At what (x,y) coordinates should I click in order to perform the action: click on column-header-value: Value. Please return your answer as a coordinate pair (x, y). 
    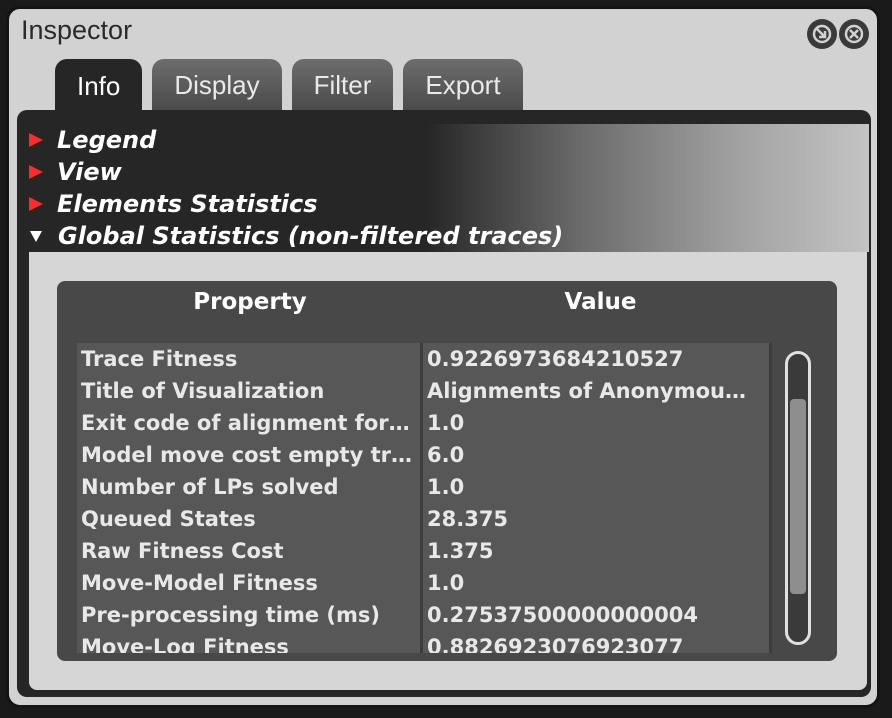
    Looking at the image, I should click on (600, 302).